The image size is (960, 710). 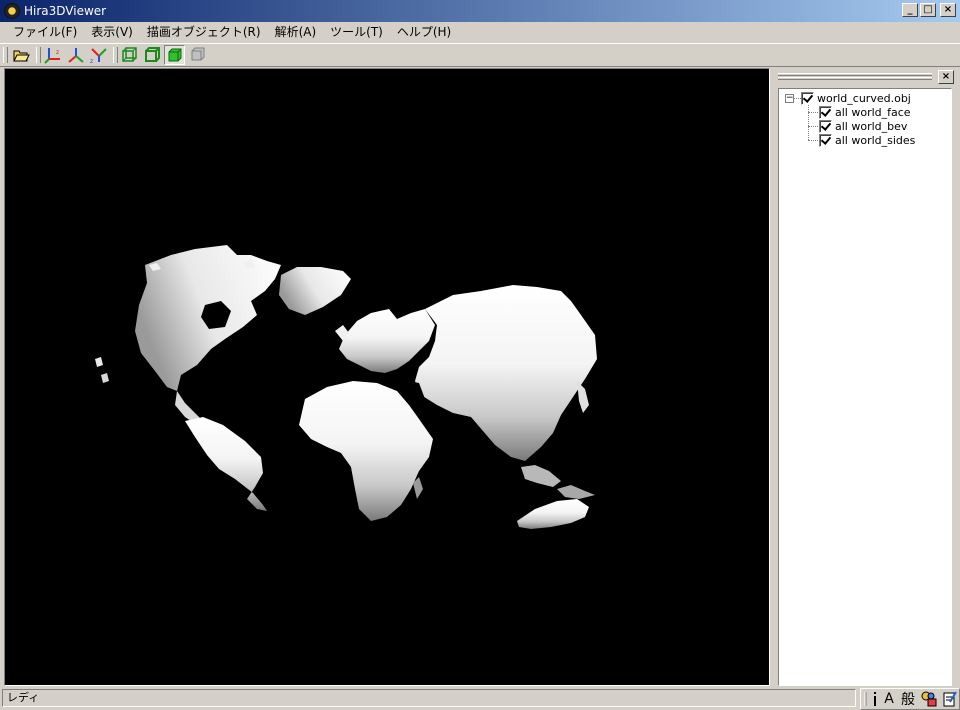 I want to click on solid-shading-button, so click(x=174, y=55).